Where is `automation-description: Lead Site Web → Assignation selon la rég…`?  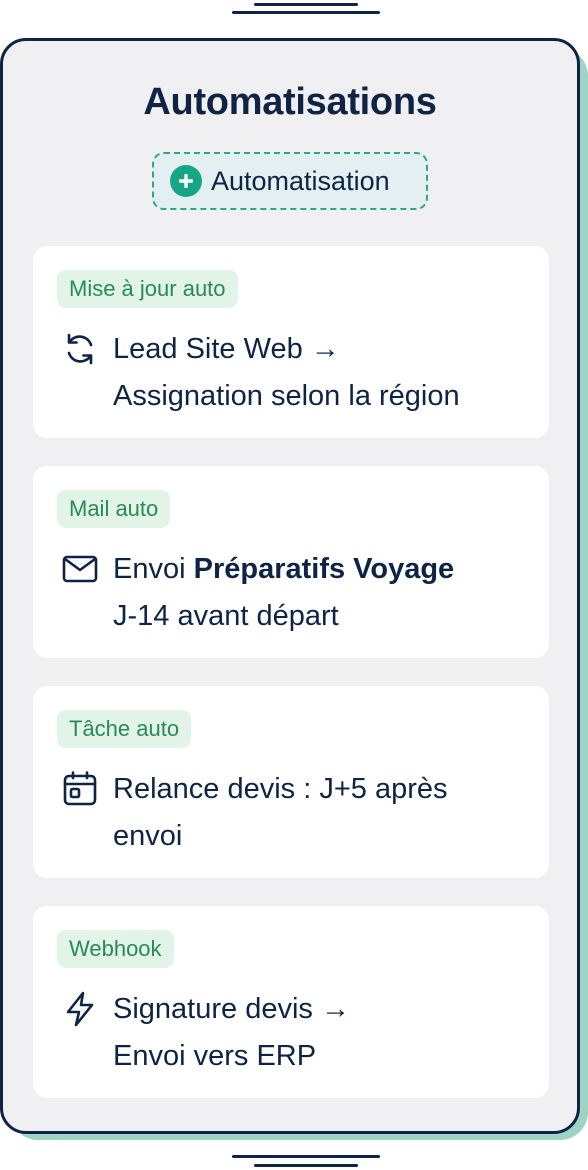 automation-description: Lead Site Web → Assignation selon la rég… is located at coordinates (323, 373).